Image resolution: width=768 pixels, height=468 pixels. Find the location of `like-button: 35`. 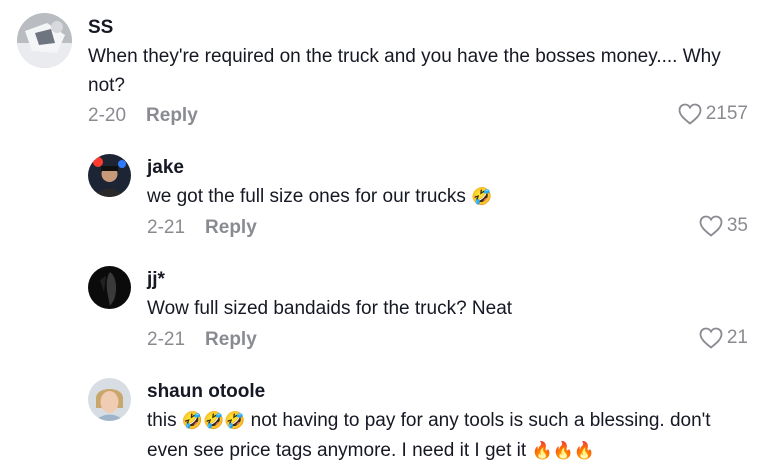

like-button: 35 is located at coordinates (723, 226).